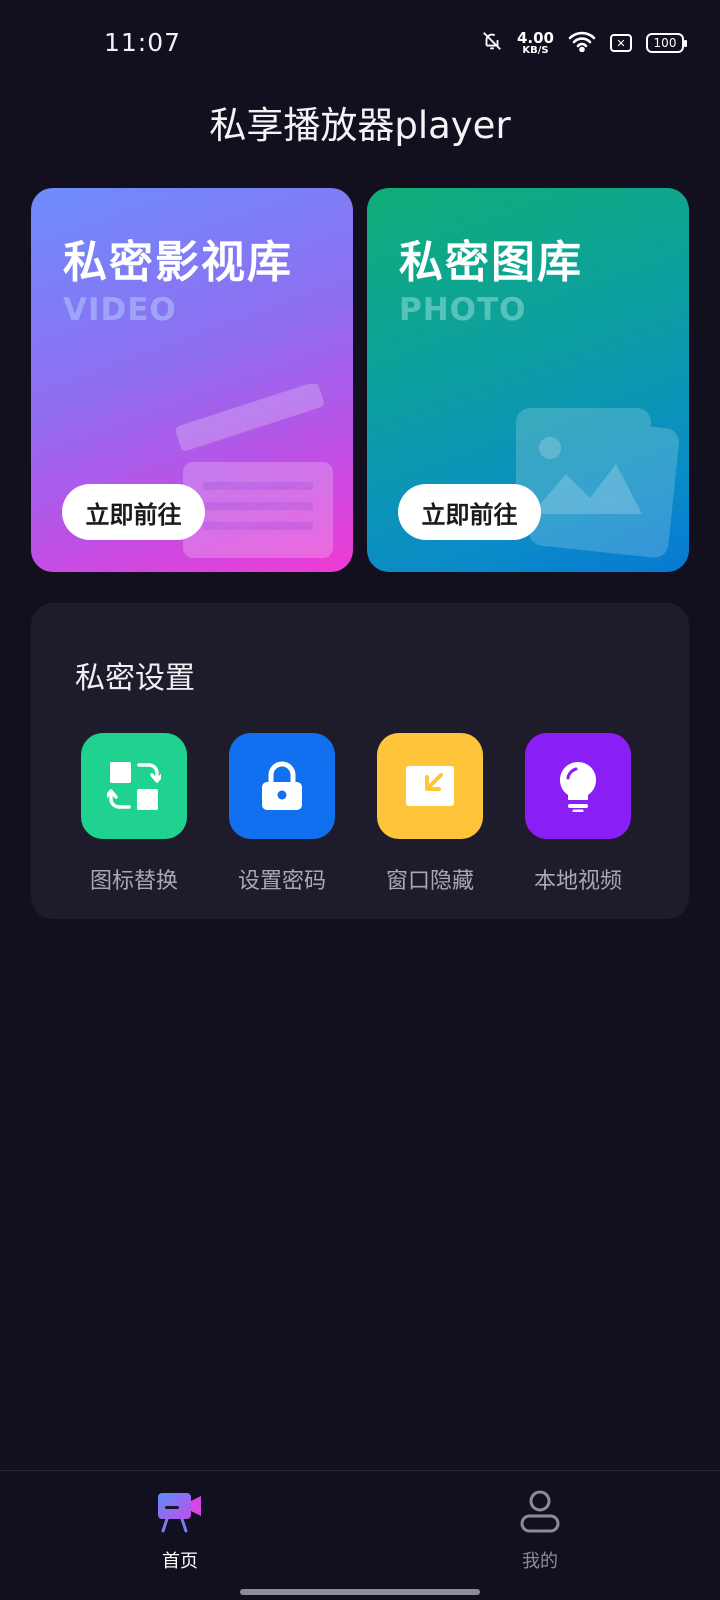 The height and width of the screenshot is (1600, 720). What do you see at coordinates (135, 678) in the screenshot?
I see `settings-title: 私密设置` at bounding box center [135, 678].